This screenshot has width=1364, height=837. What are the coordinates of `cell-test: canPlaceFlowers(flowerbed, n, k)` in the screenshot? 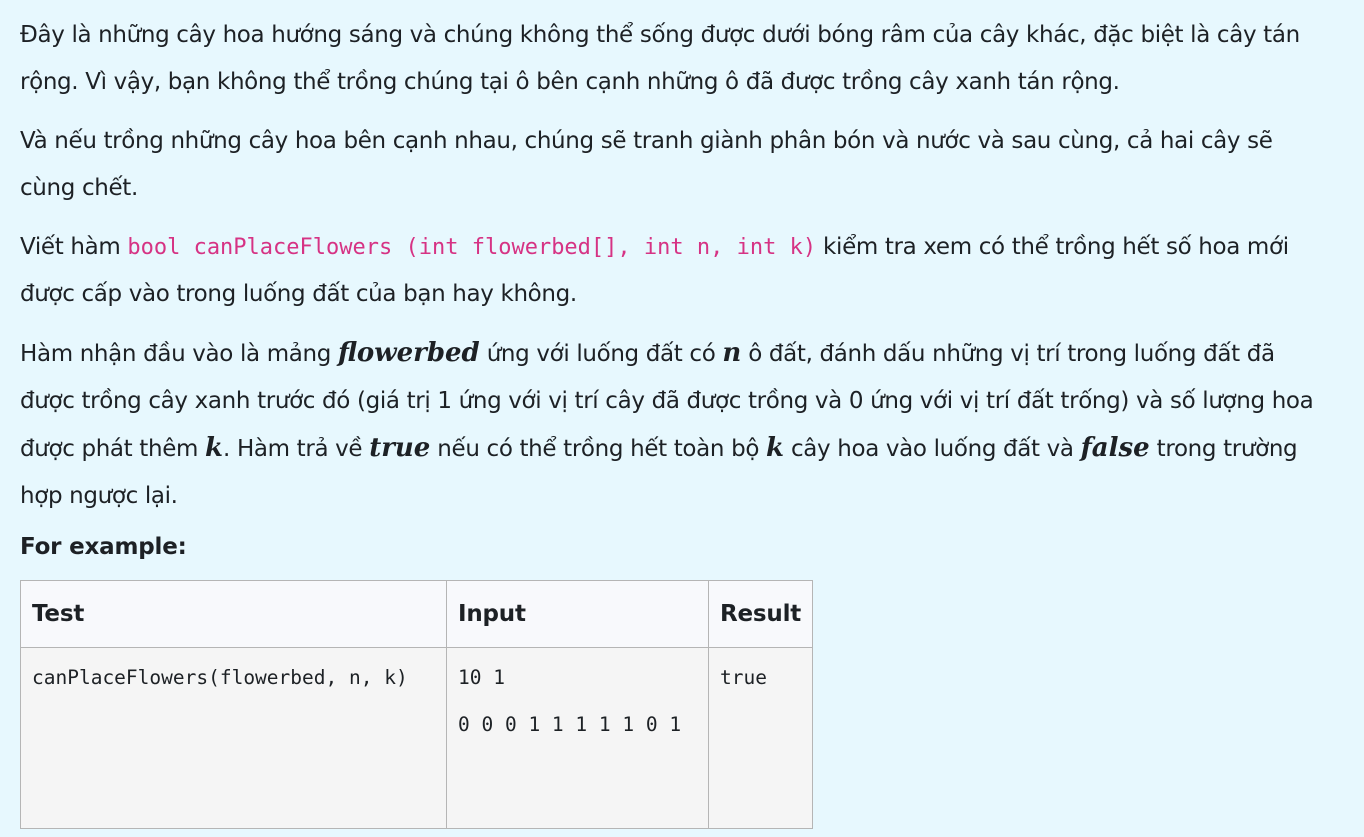 It's located at (233, 738).